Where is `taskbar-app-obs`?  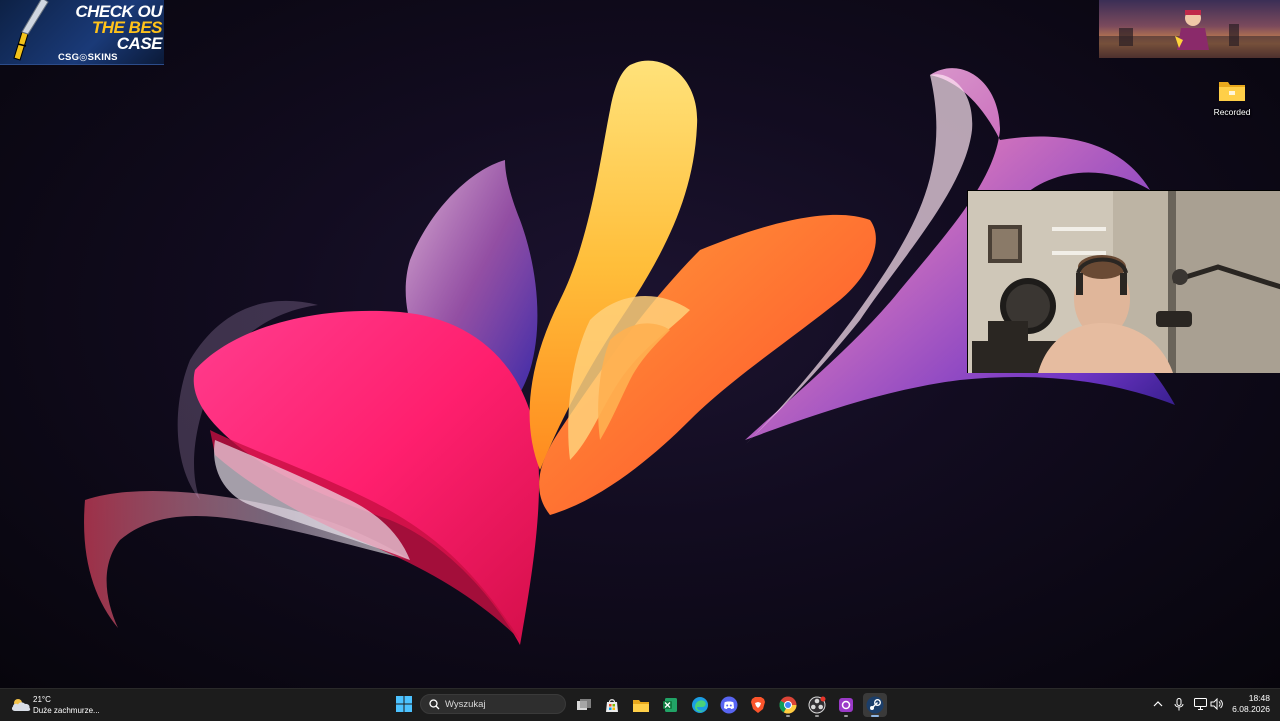
taskbar-app-obs is located at coordinates (817, 705).